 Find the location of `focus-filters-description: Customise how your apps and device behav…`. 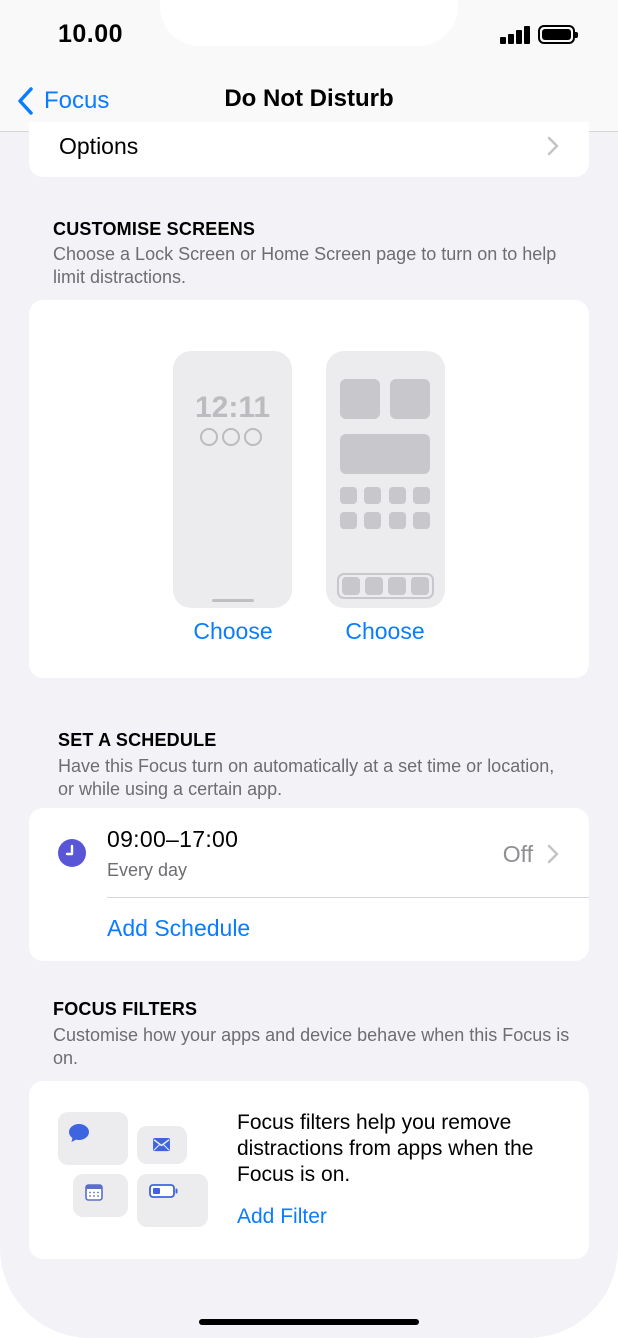

focus-filters-description: Customise how your apps and device behav… is located at coordinates (311, 1046).